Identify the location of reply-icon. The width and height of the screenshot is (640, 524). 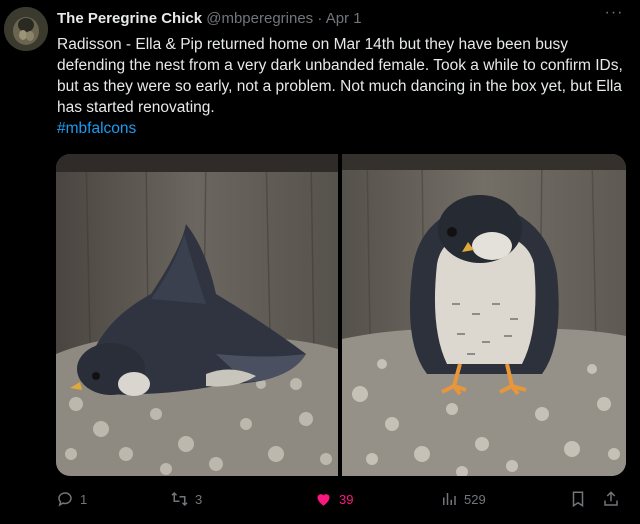
(65, 499).